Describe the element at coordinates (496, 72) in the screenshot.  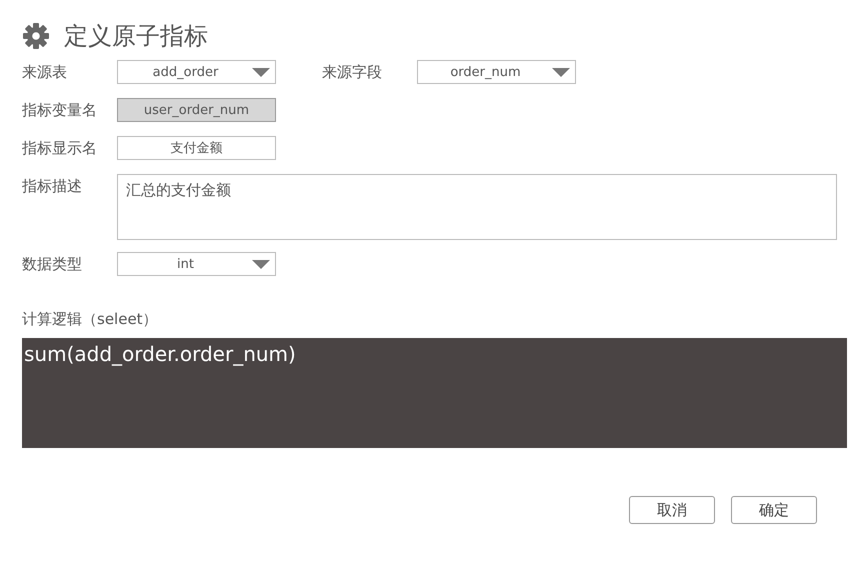
I see `dropdown: order_num` at that location.